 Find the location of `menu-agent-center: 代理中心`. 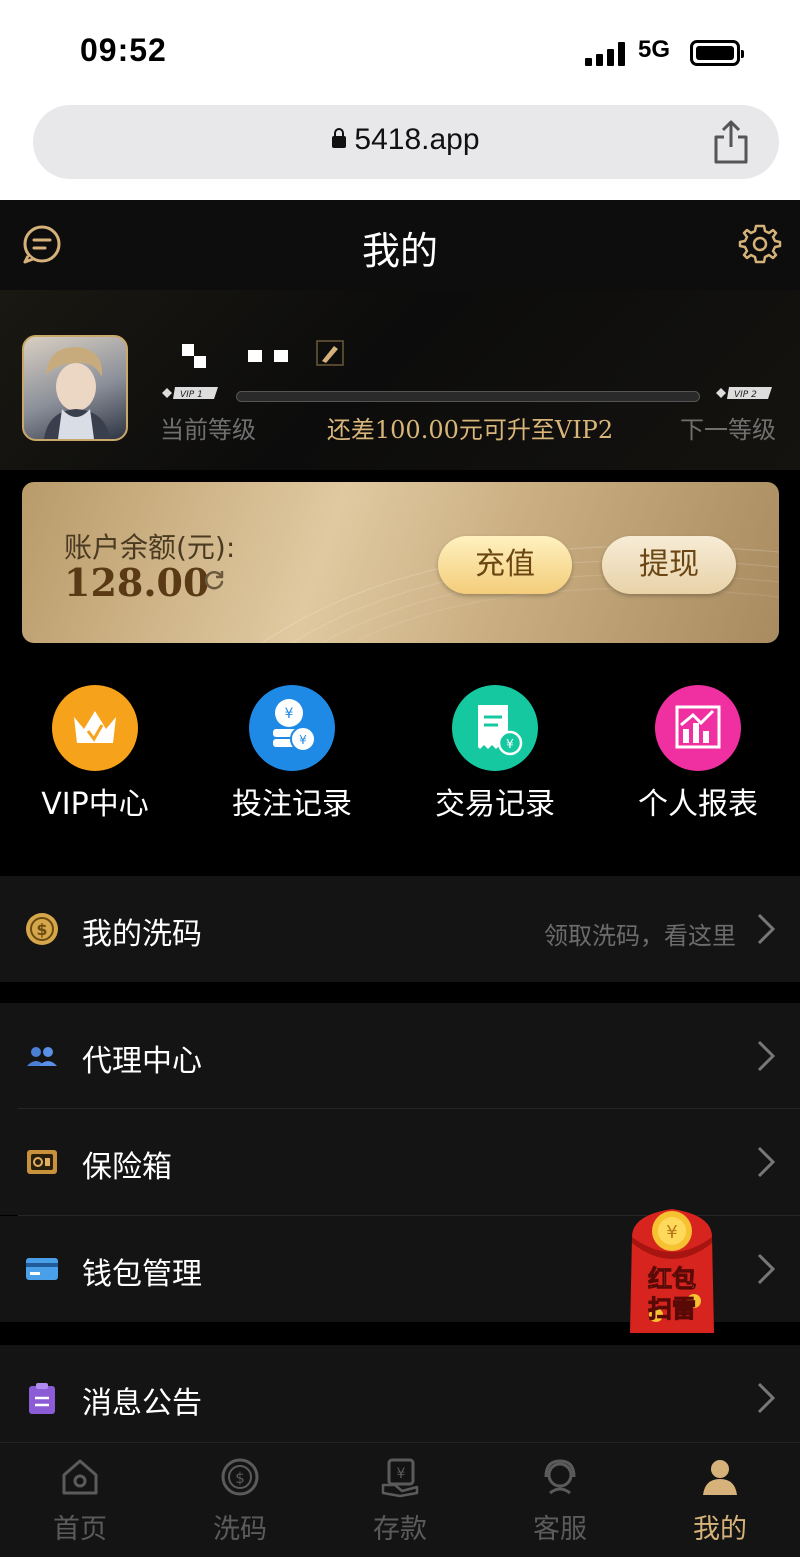

menu-agent-center: 代理中心 is located at coordinates (400, 1056).